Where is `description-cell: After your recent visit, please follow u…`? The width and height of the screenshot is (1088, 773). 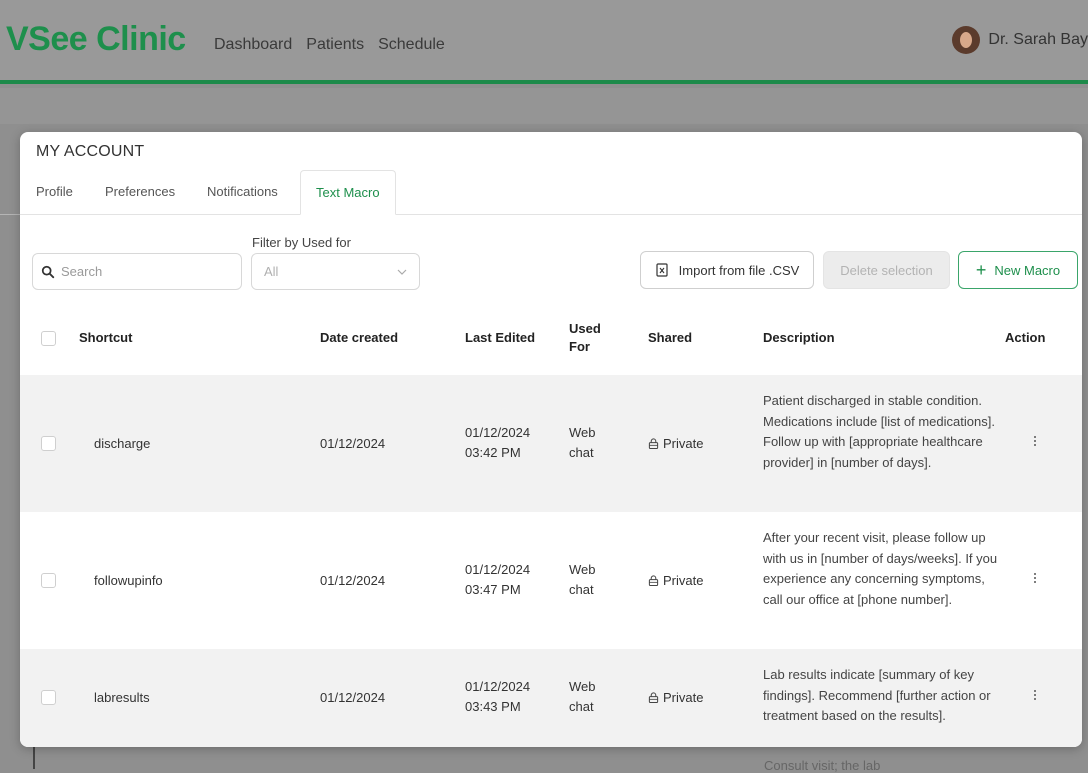 description-cell: After your recent visit, please follow u… is located at coordinates (880, 568).